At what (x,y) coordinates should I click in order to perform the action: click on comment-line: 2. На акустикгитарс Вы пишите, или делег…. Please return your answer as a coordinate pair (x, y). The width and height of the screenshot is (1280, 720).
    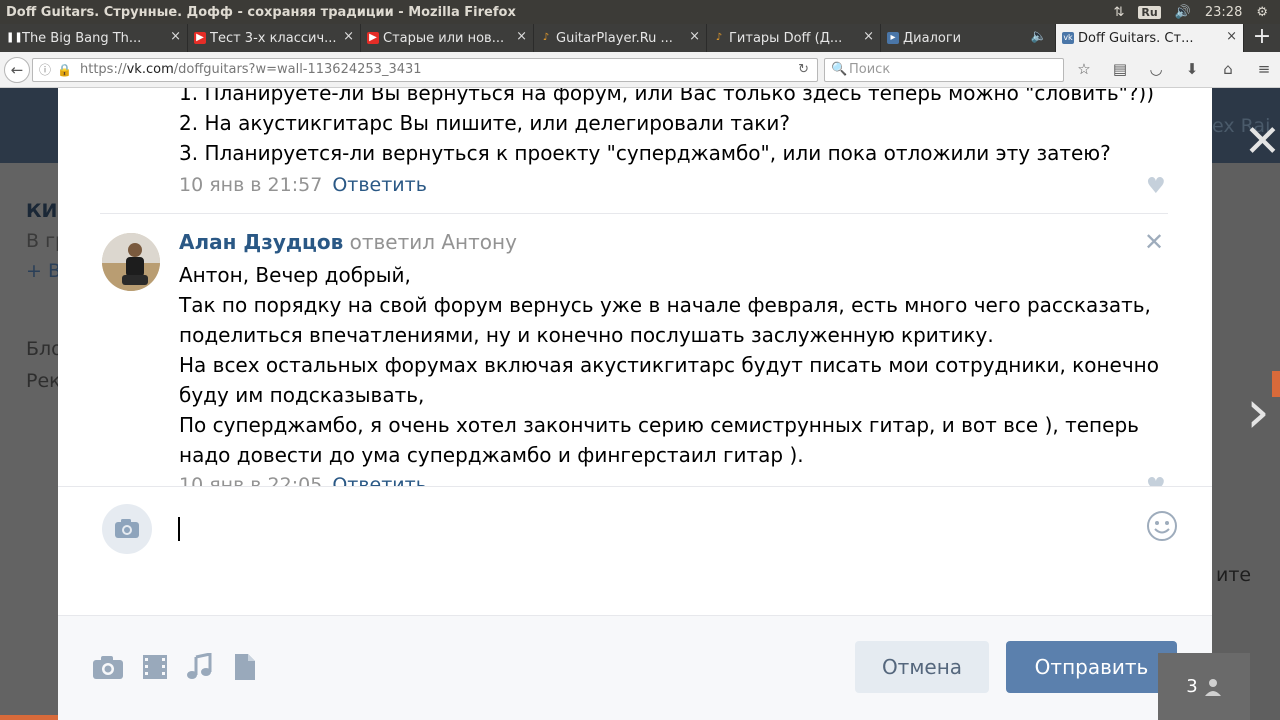
    Looking at the image, I should click on (484, 123).